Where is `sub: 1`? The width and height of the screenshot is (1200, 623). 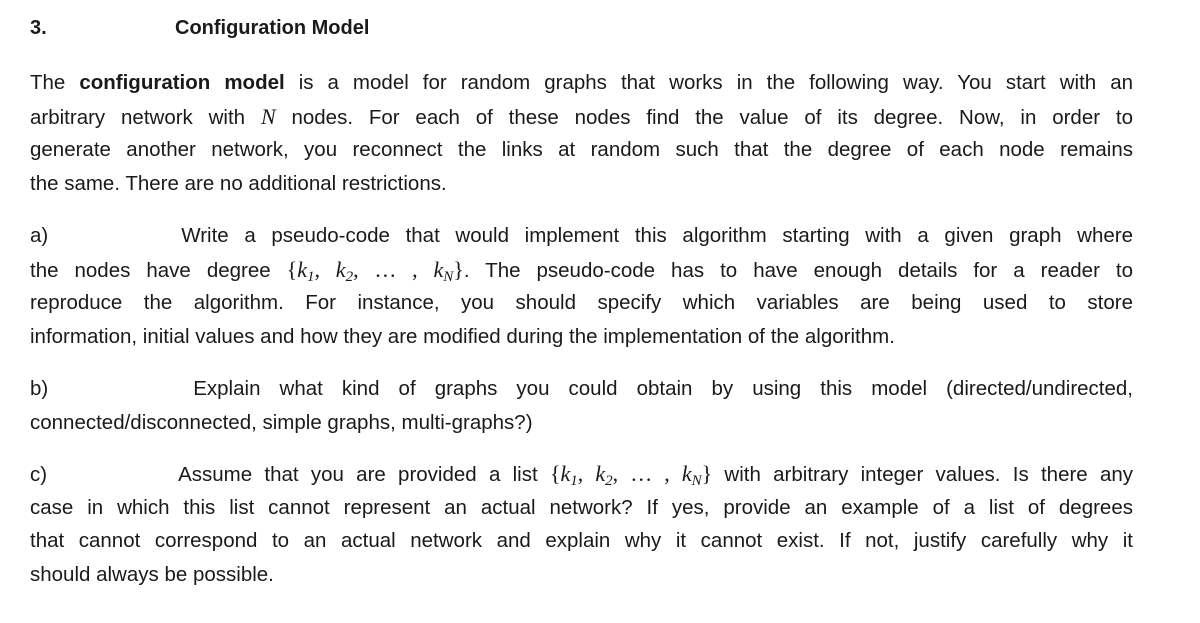 sub: 1 is located at coordinates (574, 481).